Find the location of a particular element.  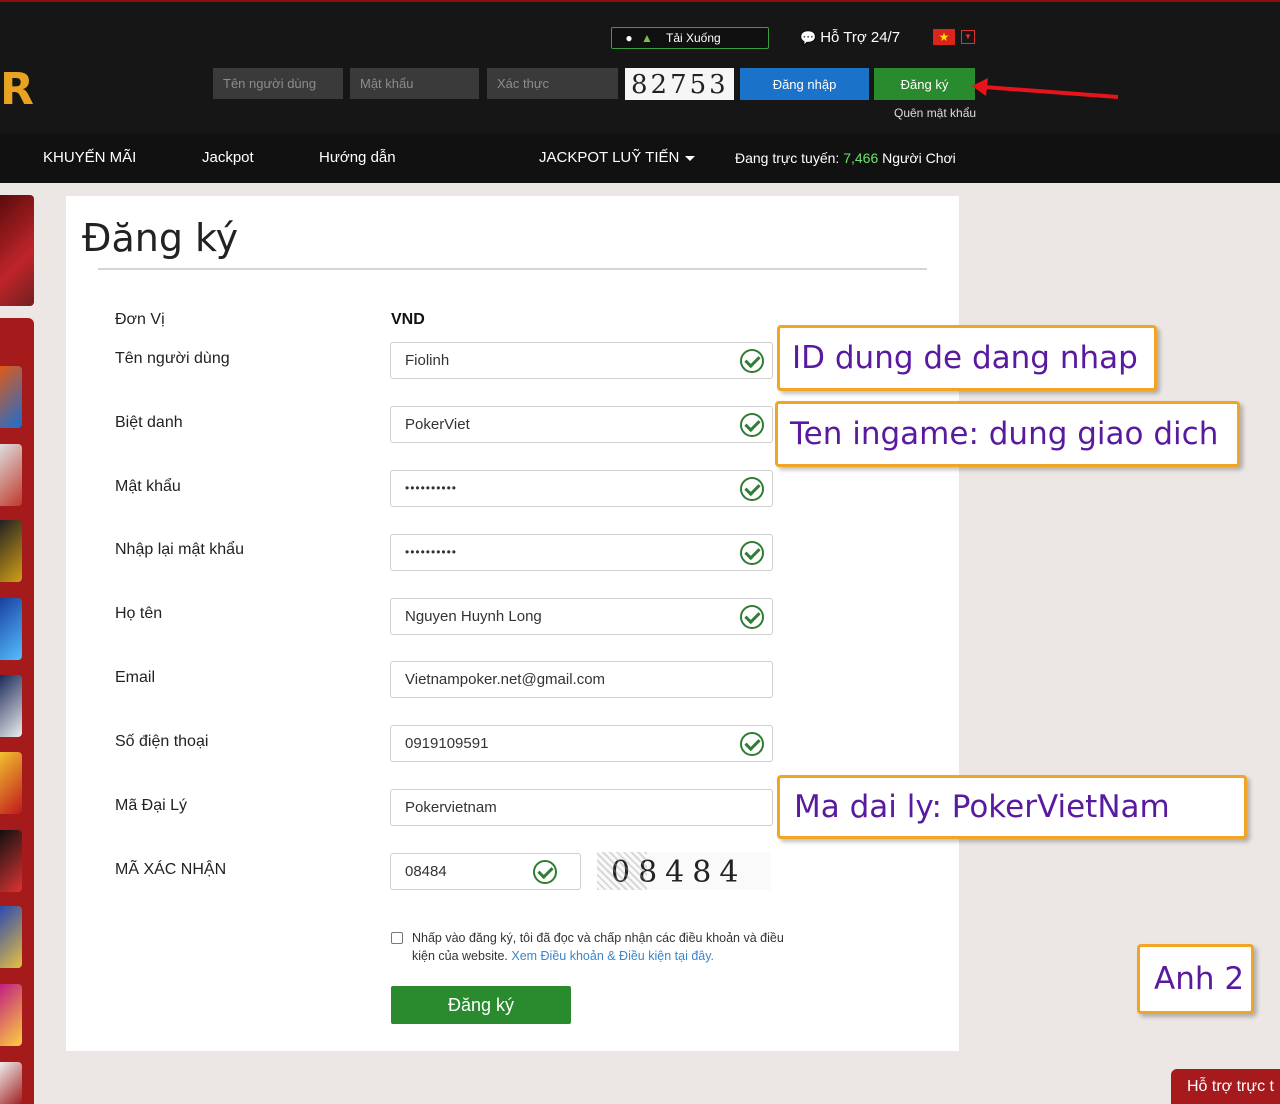

forgot-password-link: Quên mật khẩu is located at coordinates (935, 113).